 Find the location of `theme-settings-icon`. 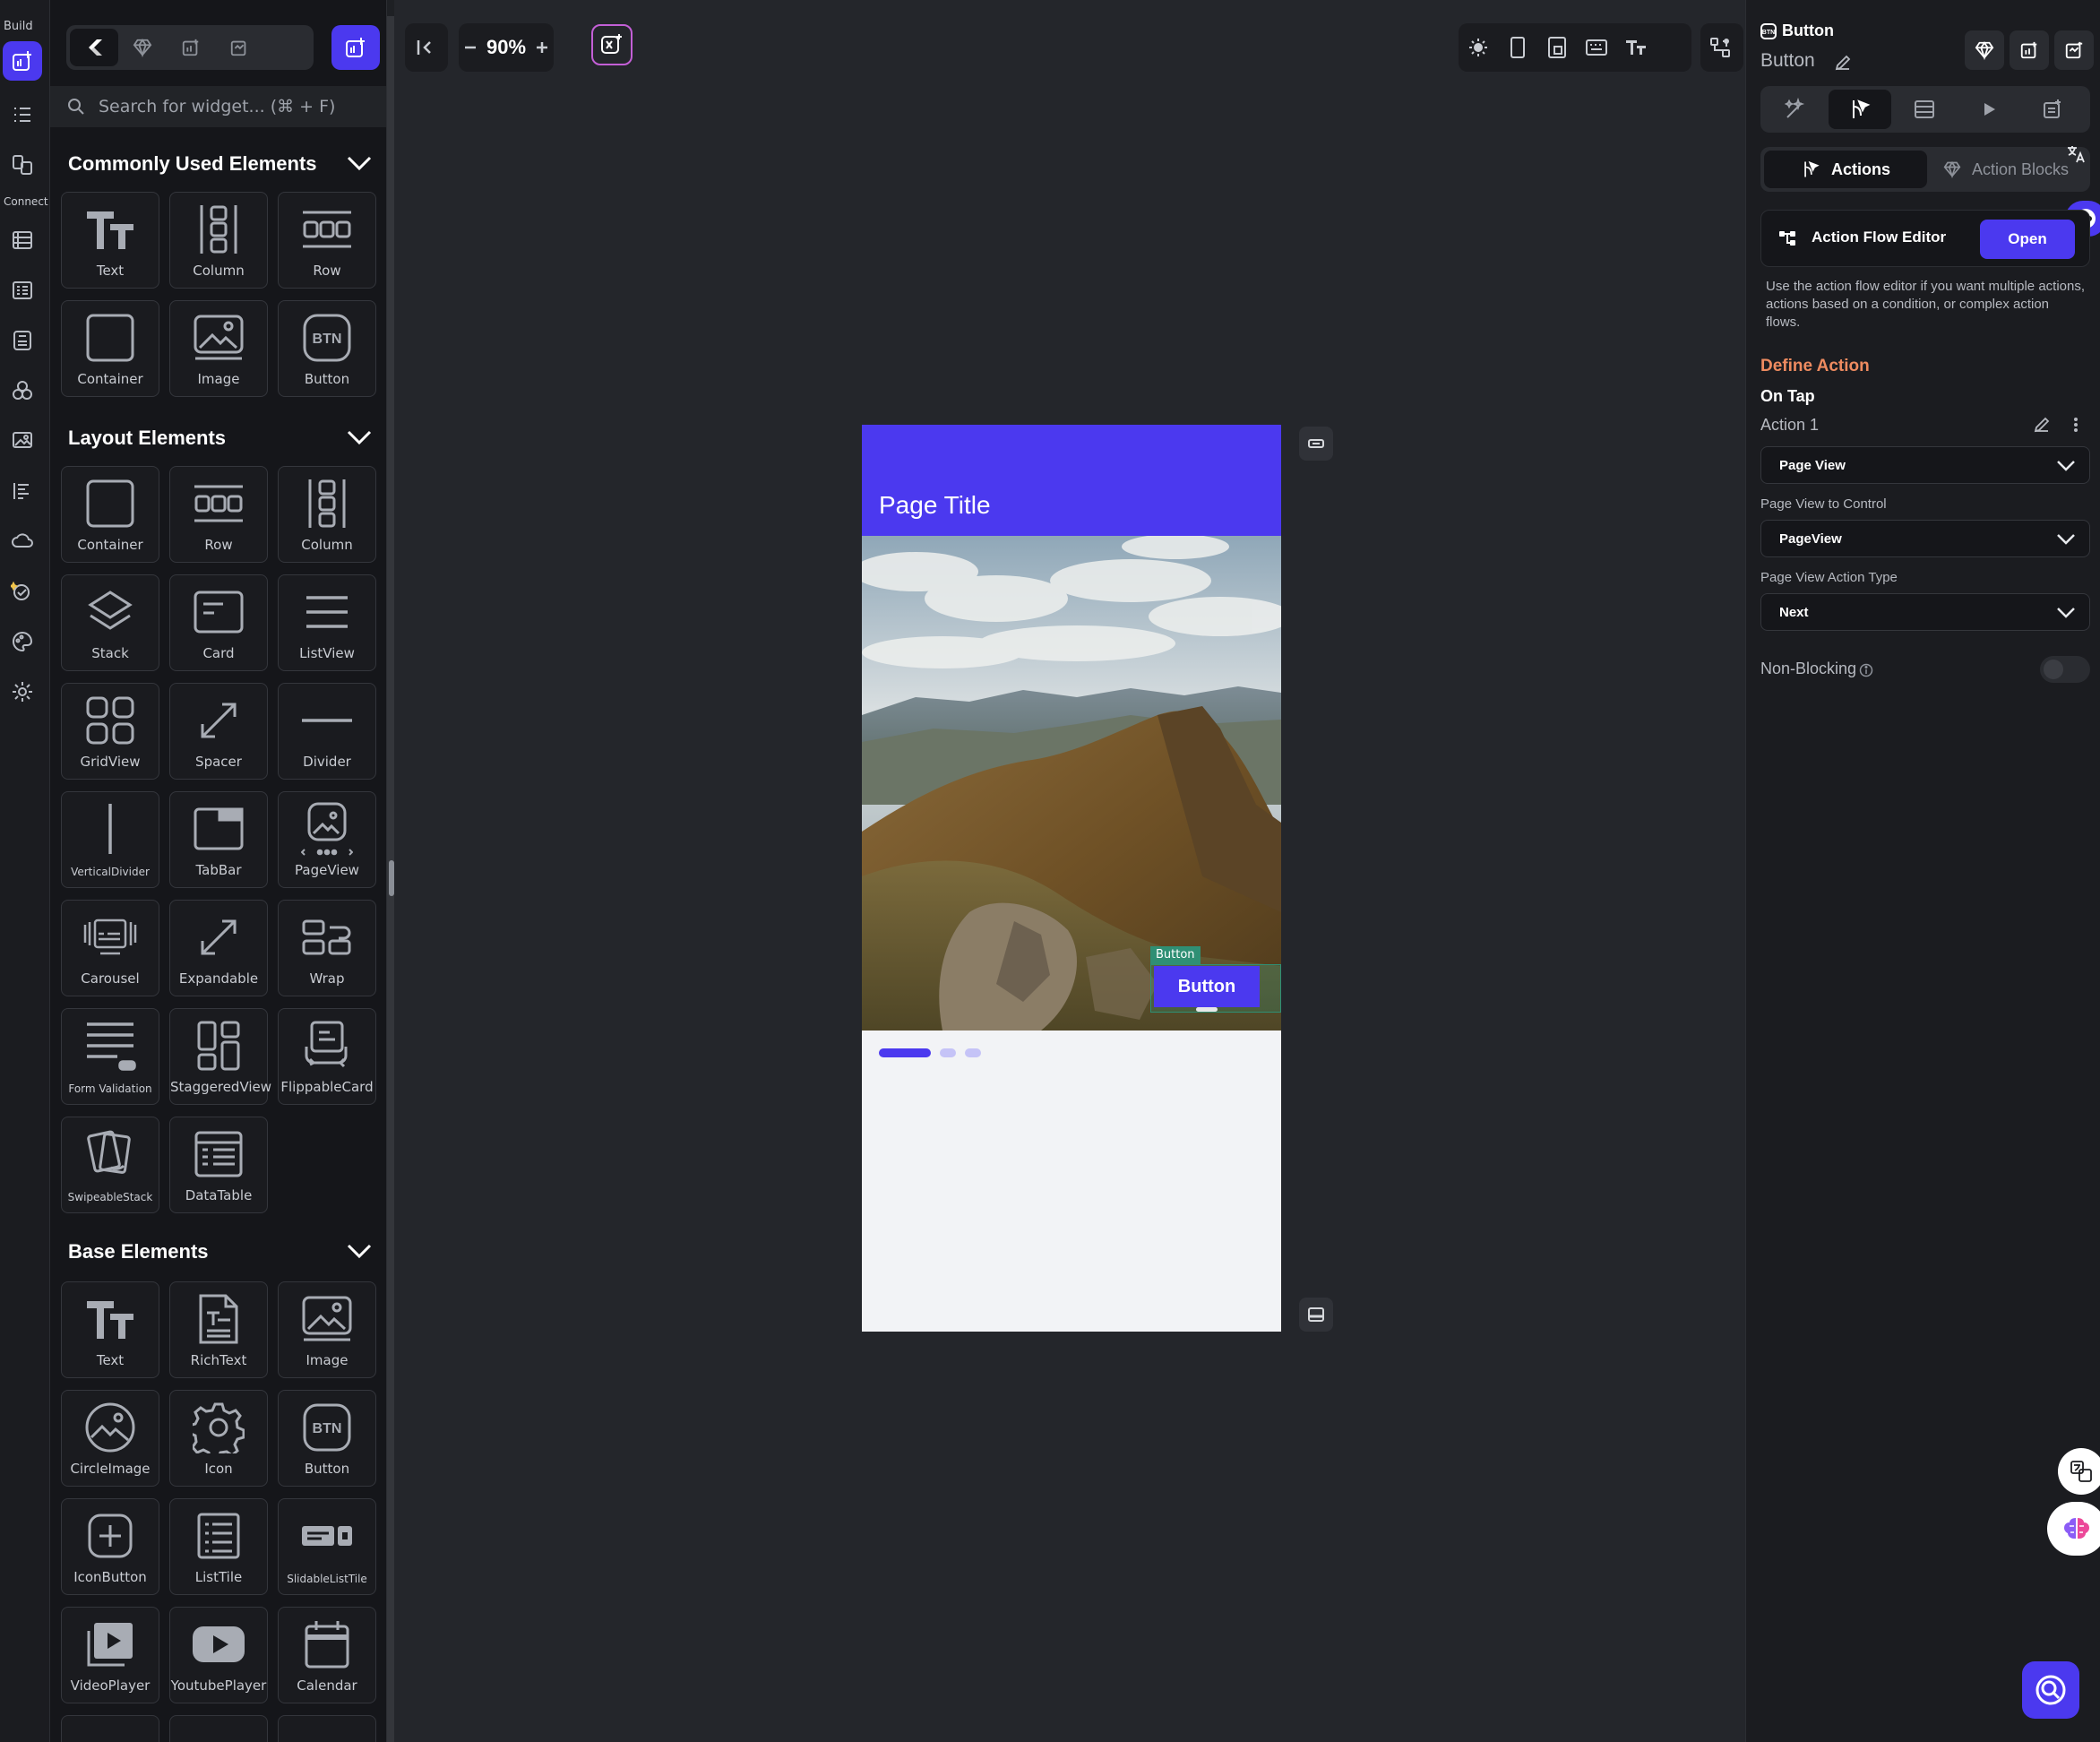

theme-settings-icon is located at coordinates (22, 641).